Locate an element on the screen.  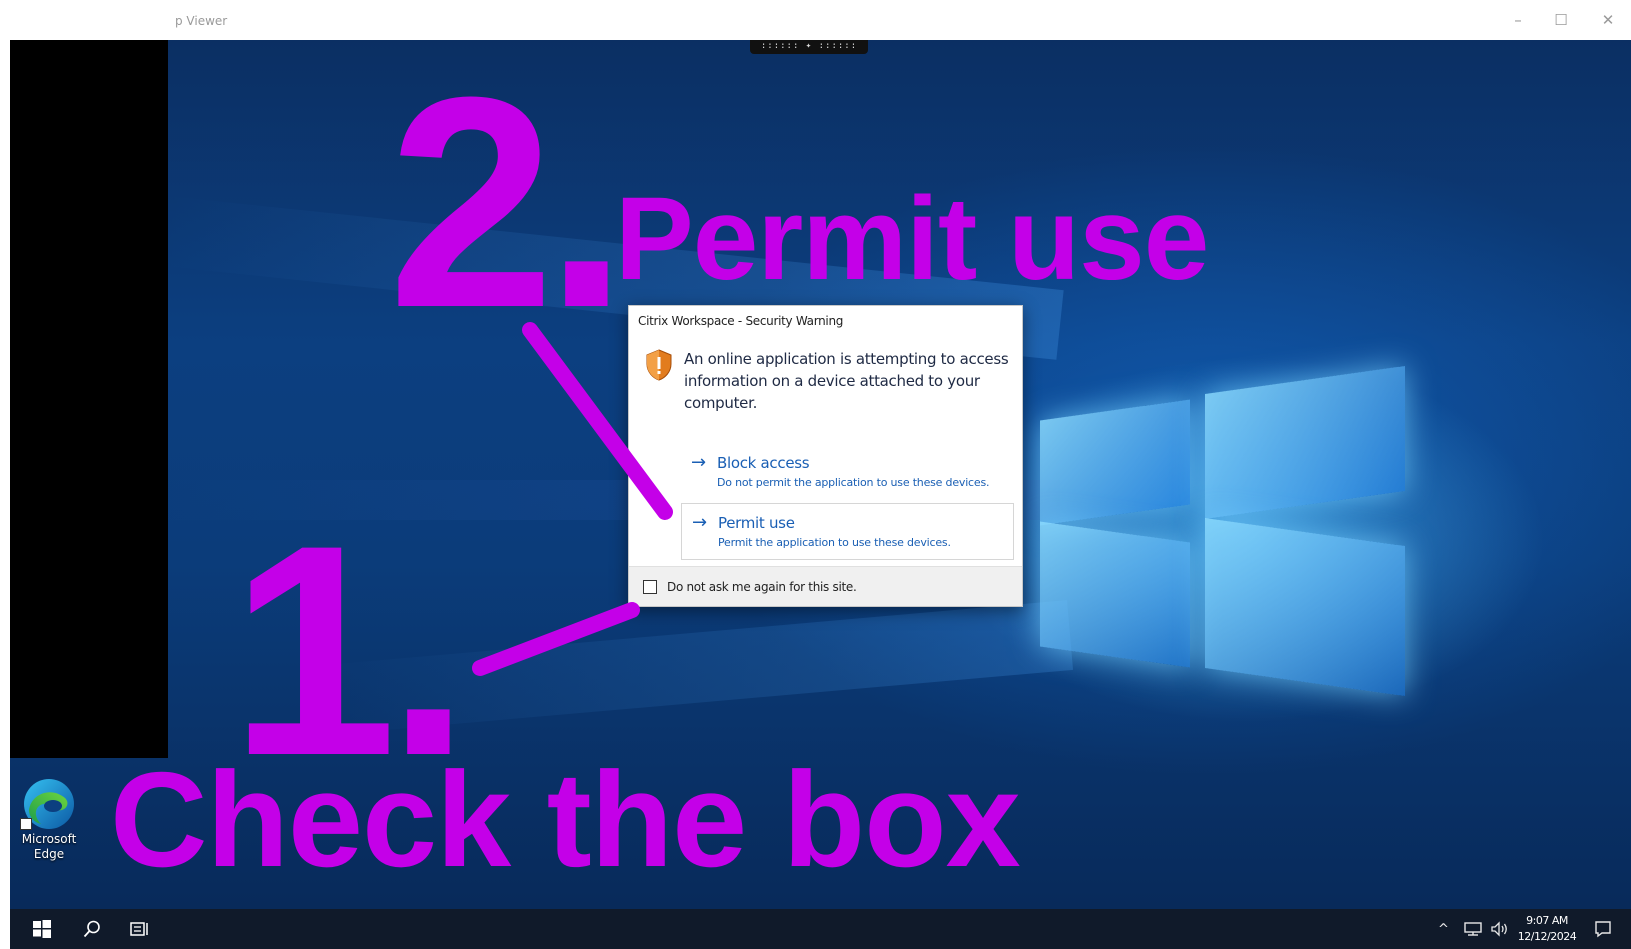
maximize-button: ☐ is located at coordinates (1561, 20).